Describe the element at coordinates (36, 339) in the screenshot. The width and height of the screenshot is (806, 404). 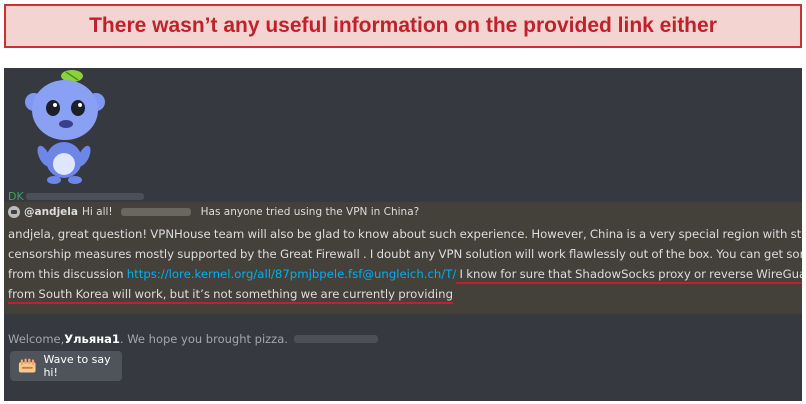
I see `welcome-prefix: Welcome,` at that location.